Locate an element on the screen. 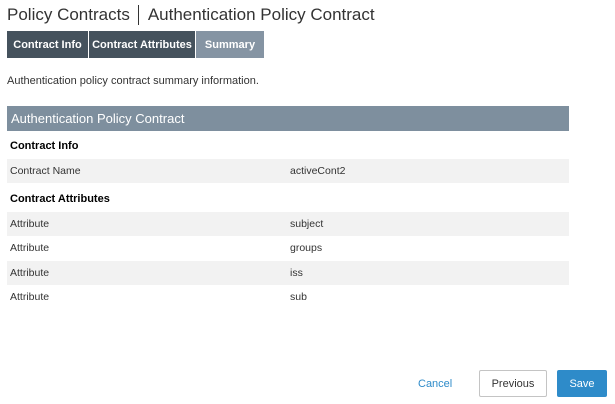  breadcrumb-separator is located at coordinates (138, 15).